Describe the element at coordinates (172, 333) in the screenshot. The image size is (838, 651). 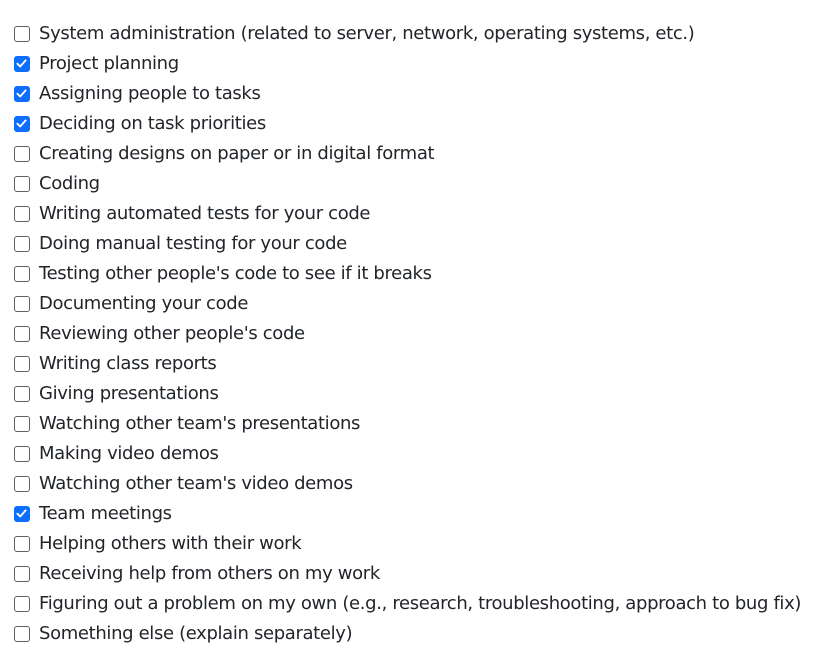
I see `option-label: Reviewing other people's code` at that location.